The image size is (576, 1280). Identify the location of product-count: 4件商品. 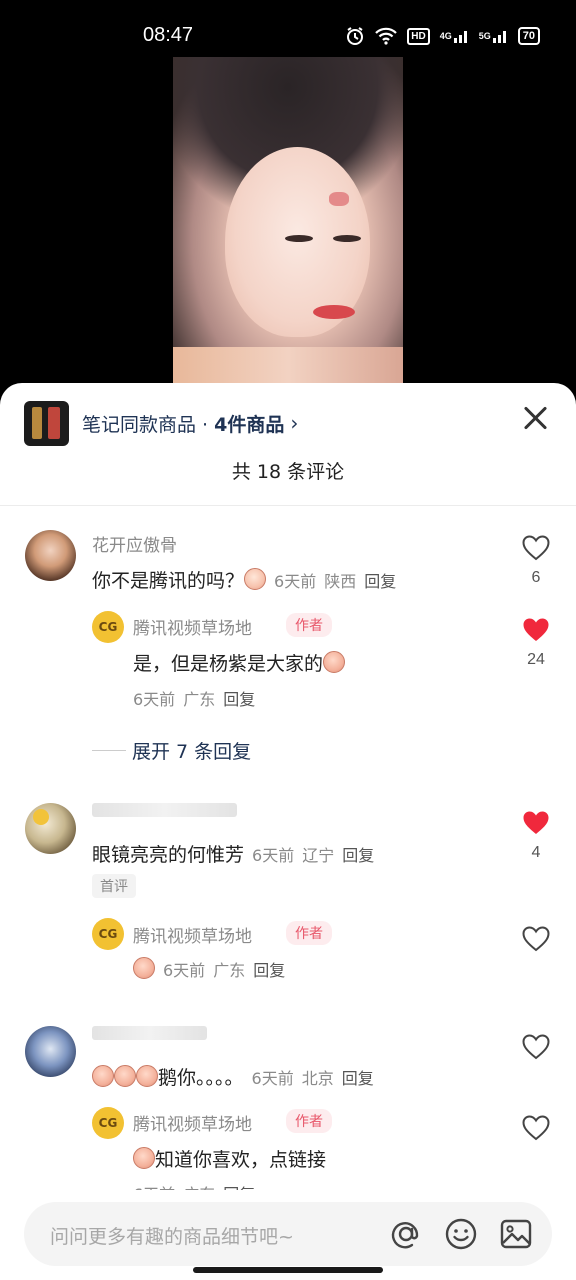
(249, 424).